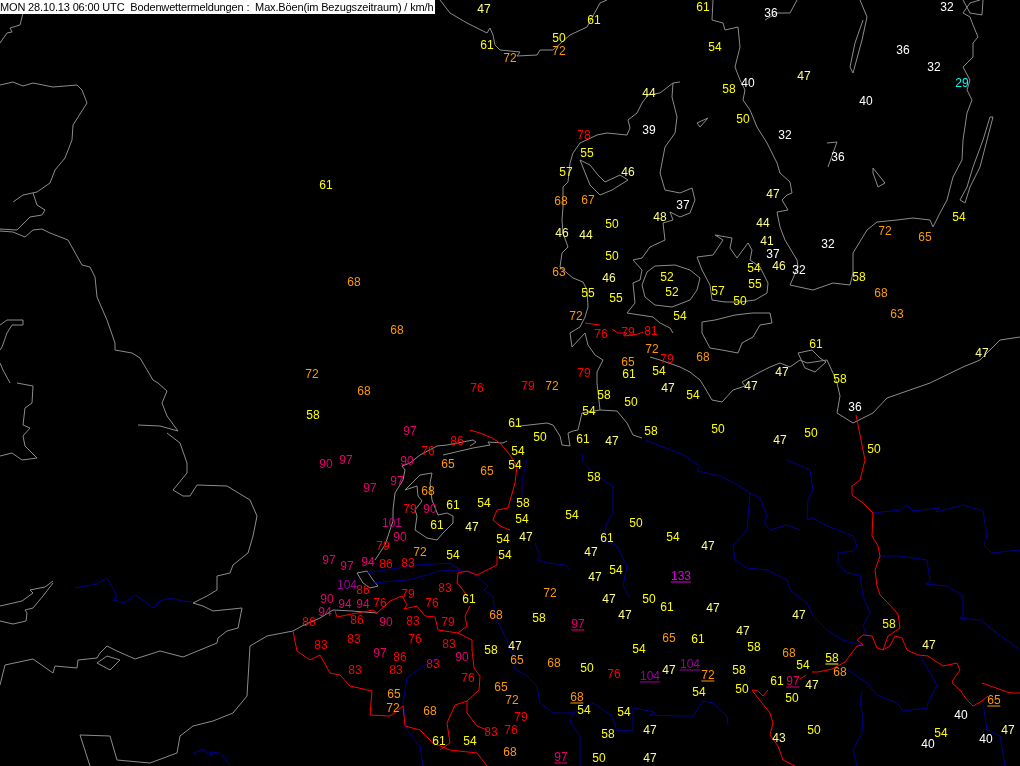  Describe the element at coordinates (562, 233) in the screenshot. I see `gust-value: 46` at that location.